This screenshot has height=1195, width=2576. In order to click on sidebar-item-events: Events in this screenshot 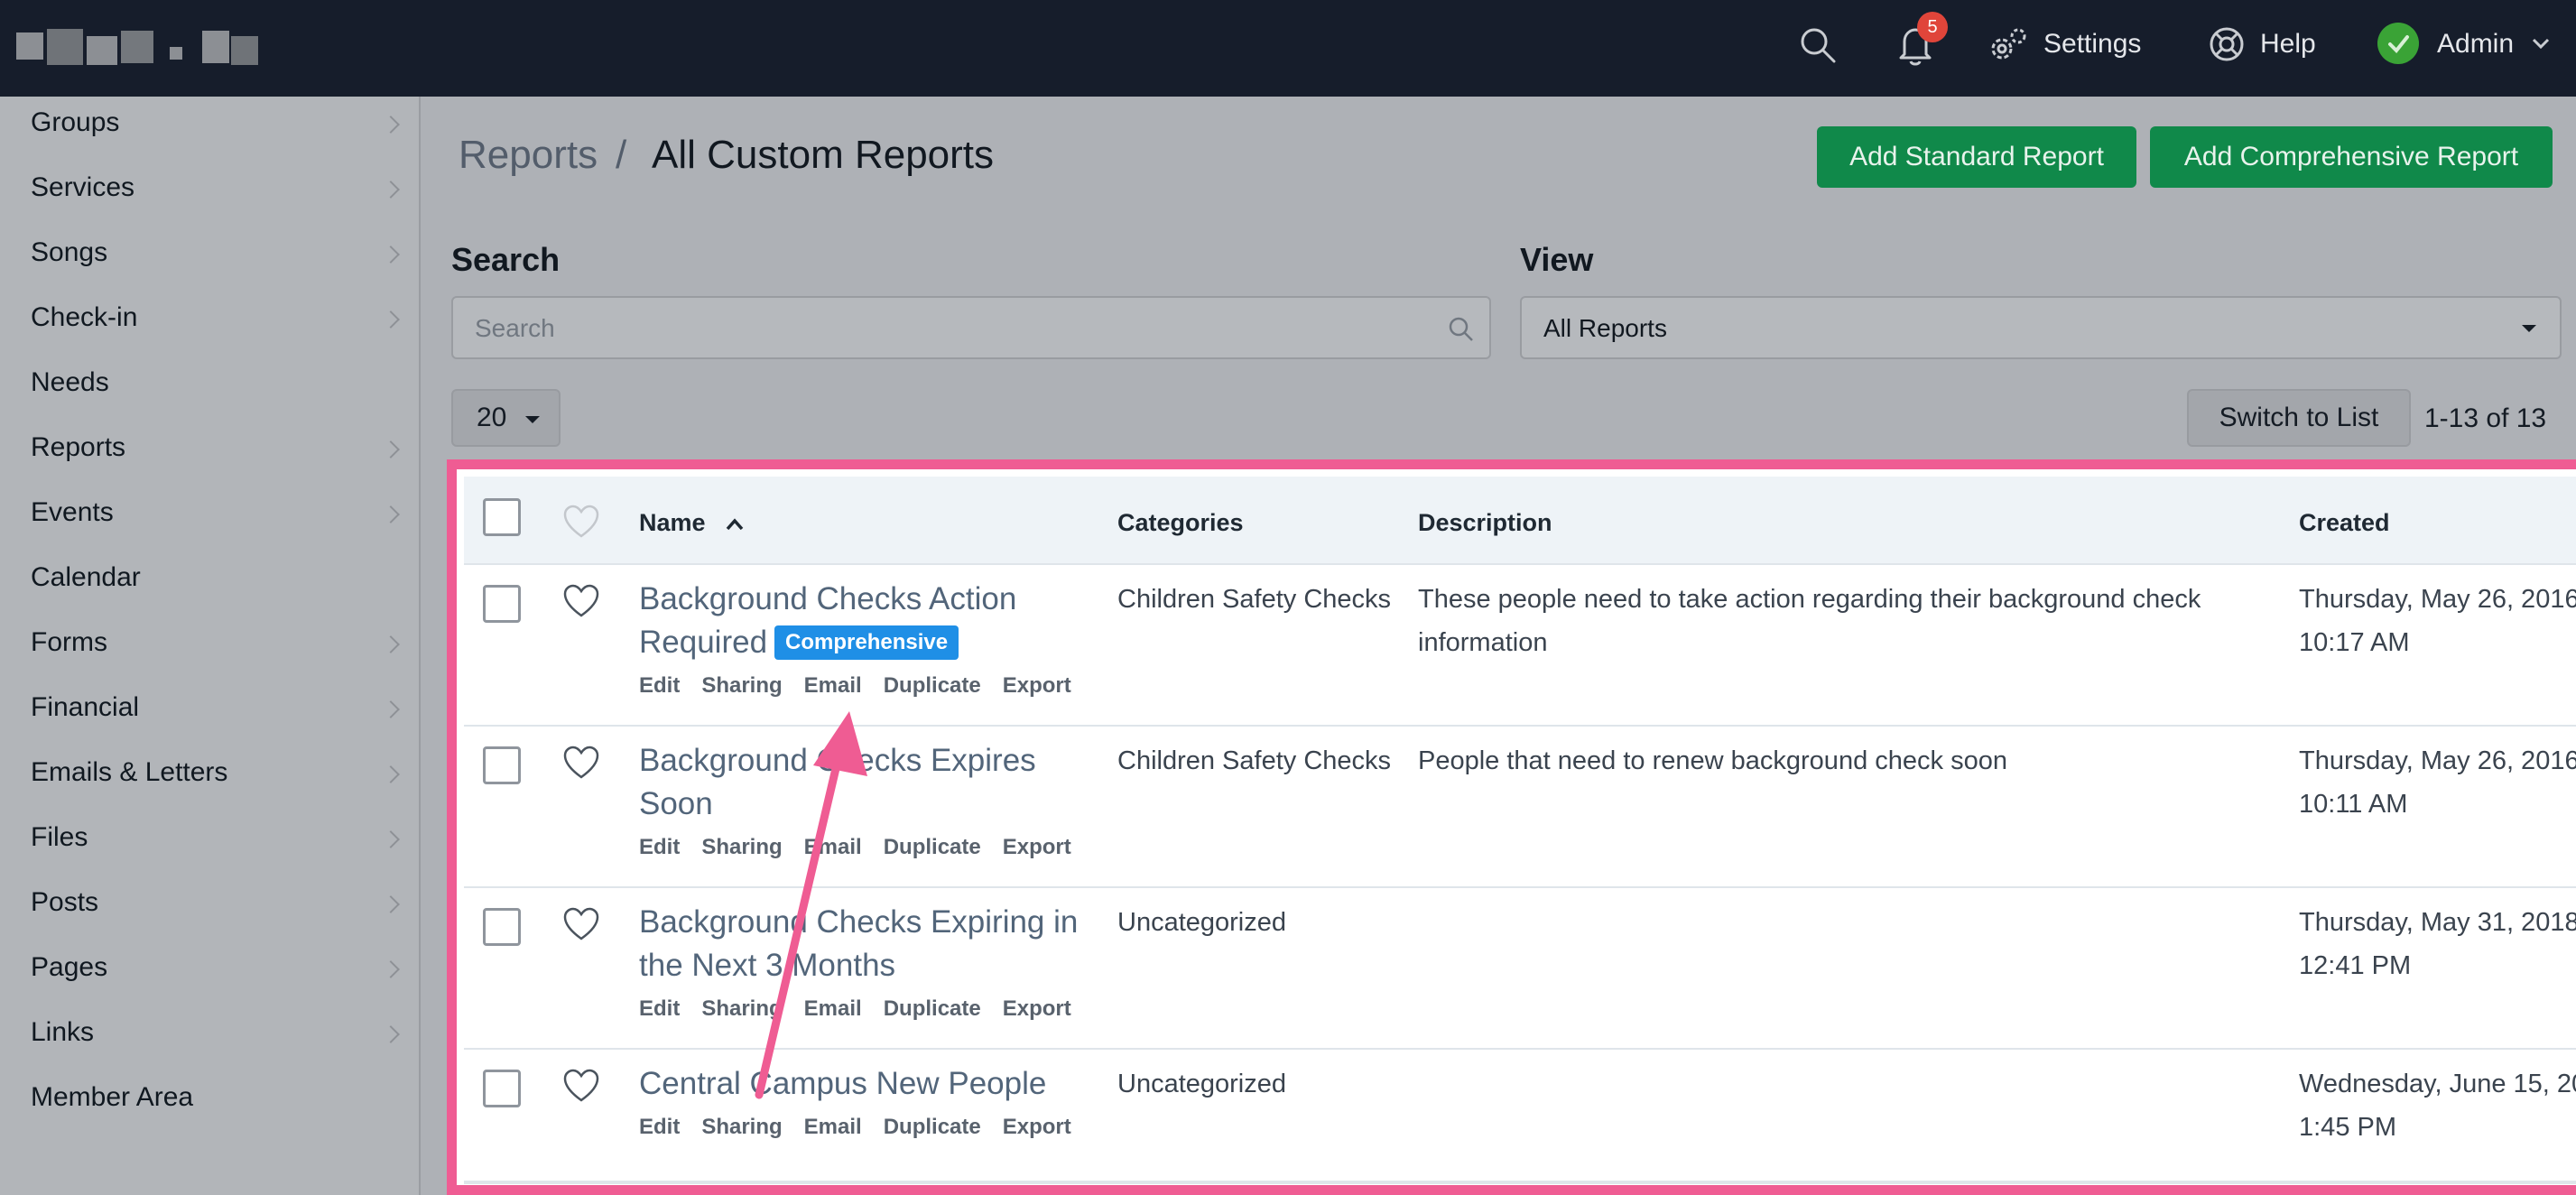, I will do `click(209, 513)`.